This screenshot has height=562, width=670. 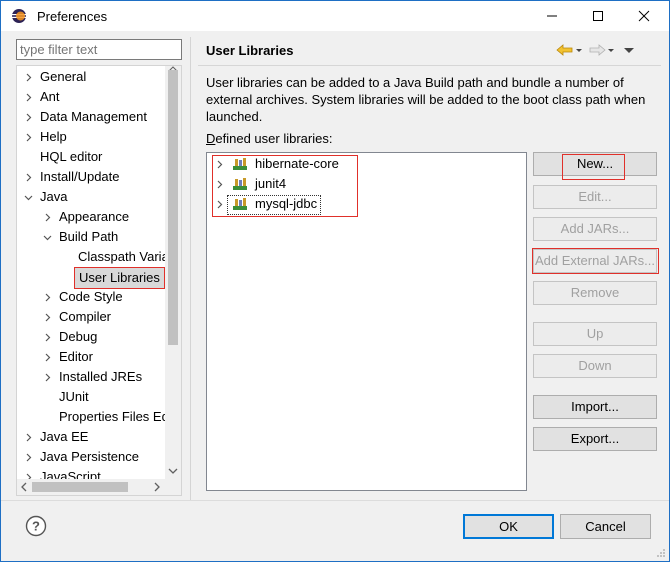 I want to click on minimize-icon, so click(x=552, y=16).